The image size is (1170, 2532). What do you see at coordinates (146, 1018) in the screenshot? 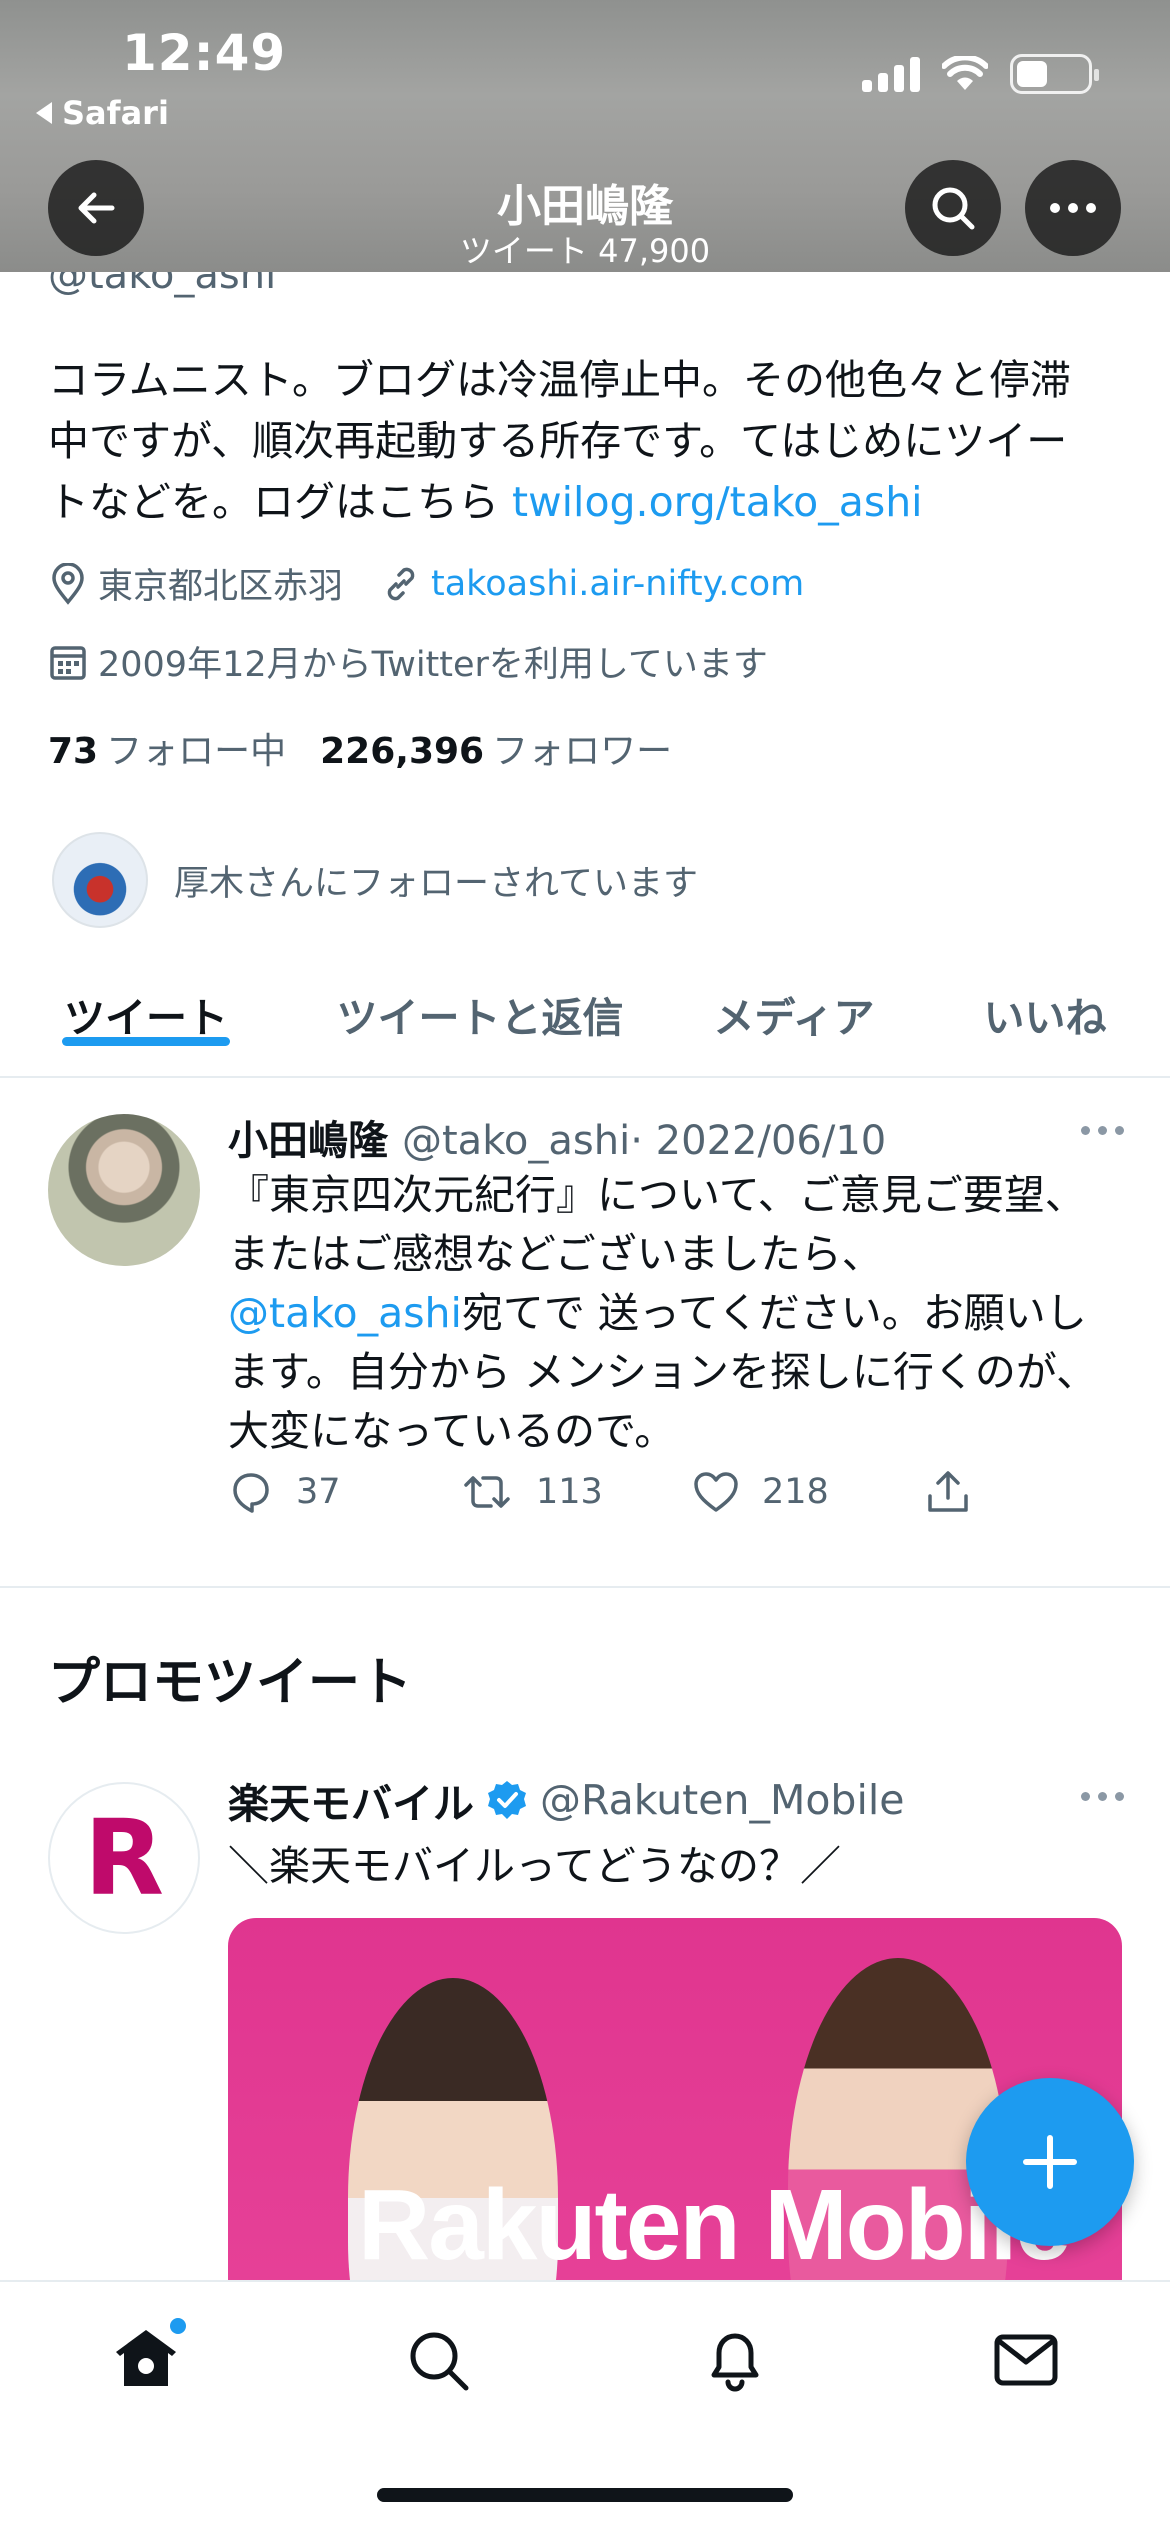
I see `tab-label: ツイート` at bounding box center [146, 1018].